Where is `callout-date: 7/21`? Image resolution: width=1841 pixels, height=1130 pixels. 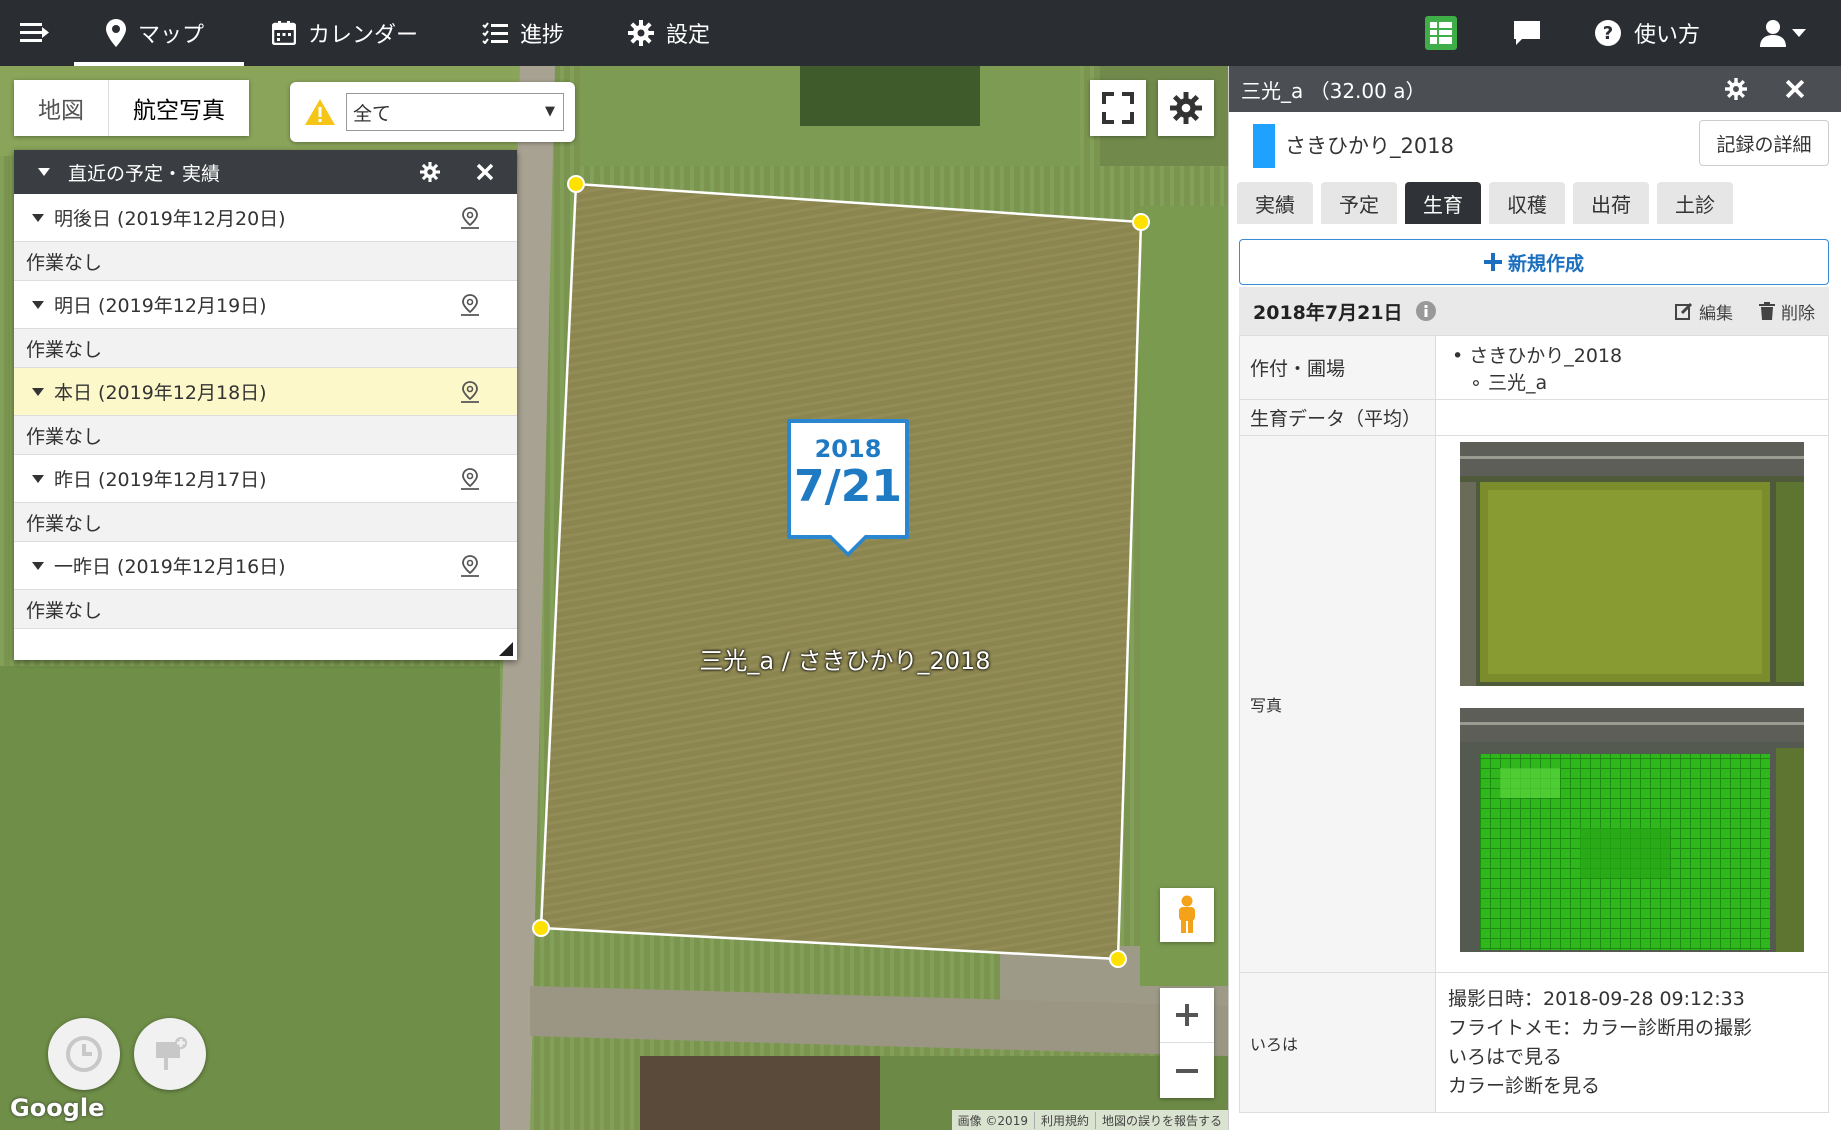
callout-date: 7/21 is located at coordinates (848, 486).